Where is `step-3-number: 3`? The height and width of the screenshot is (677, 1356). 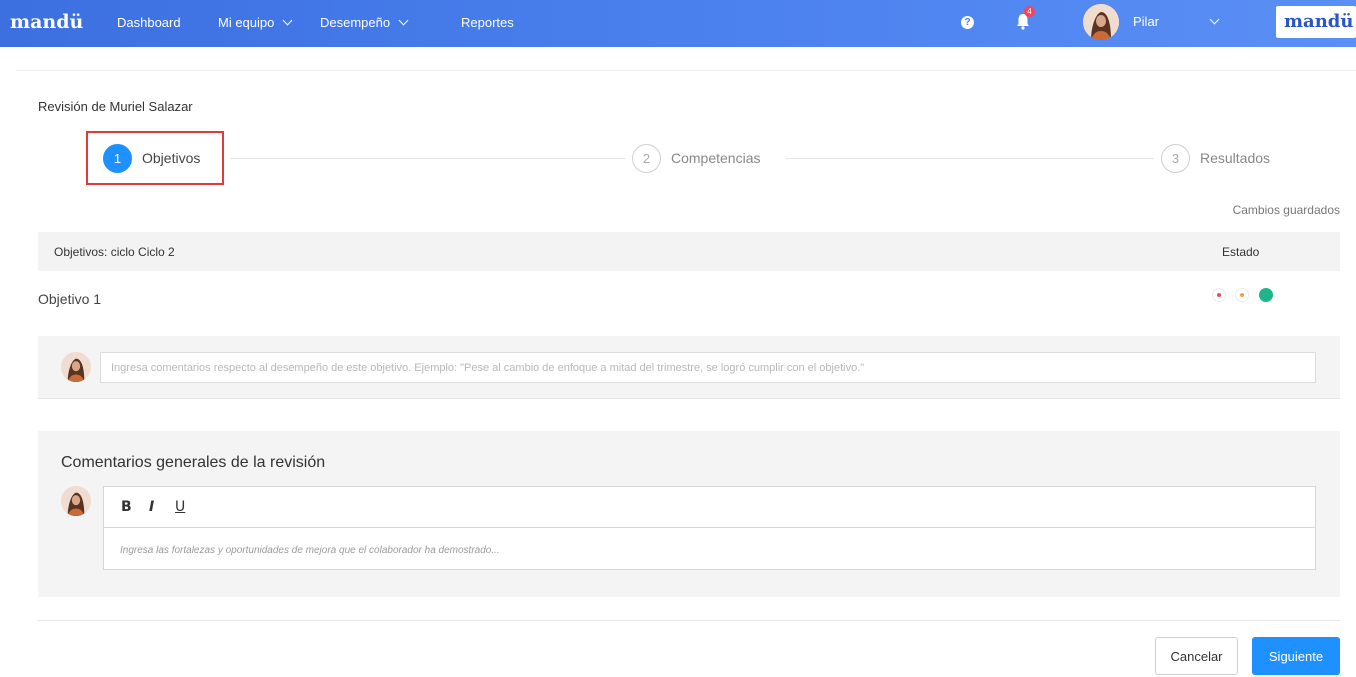
step-3-number: 3 is located at coordinates (1175, 158).